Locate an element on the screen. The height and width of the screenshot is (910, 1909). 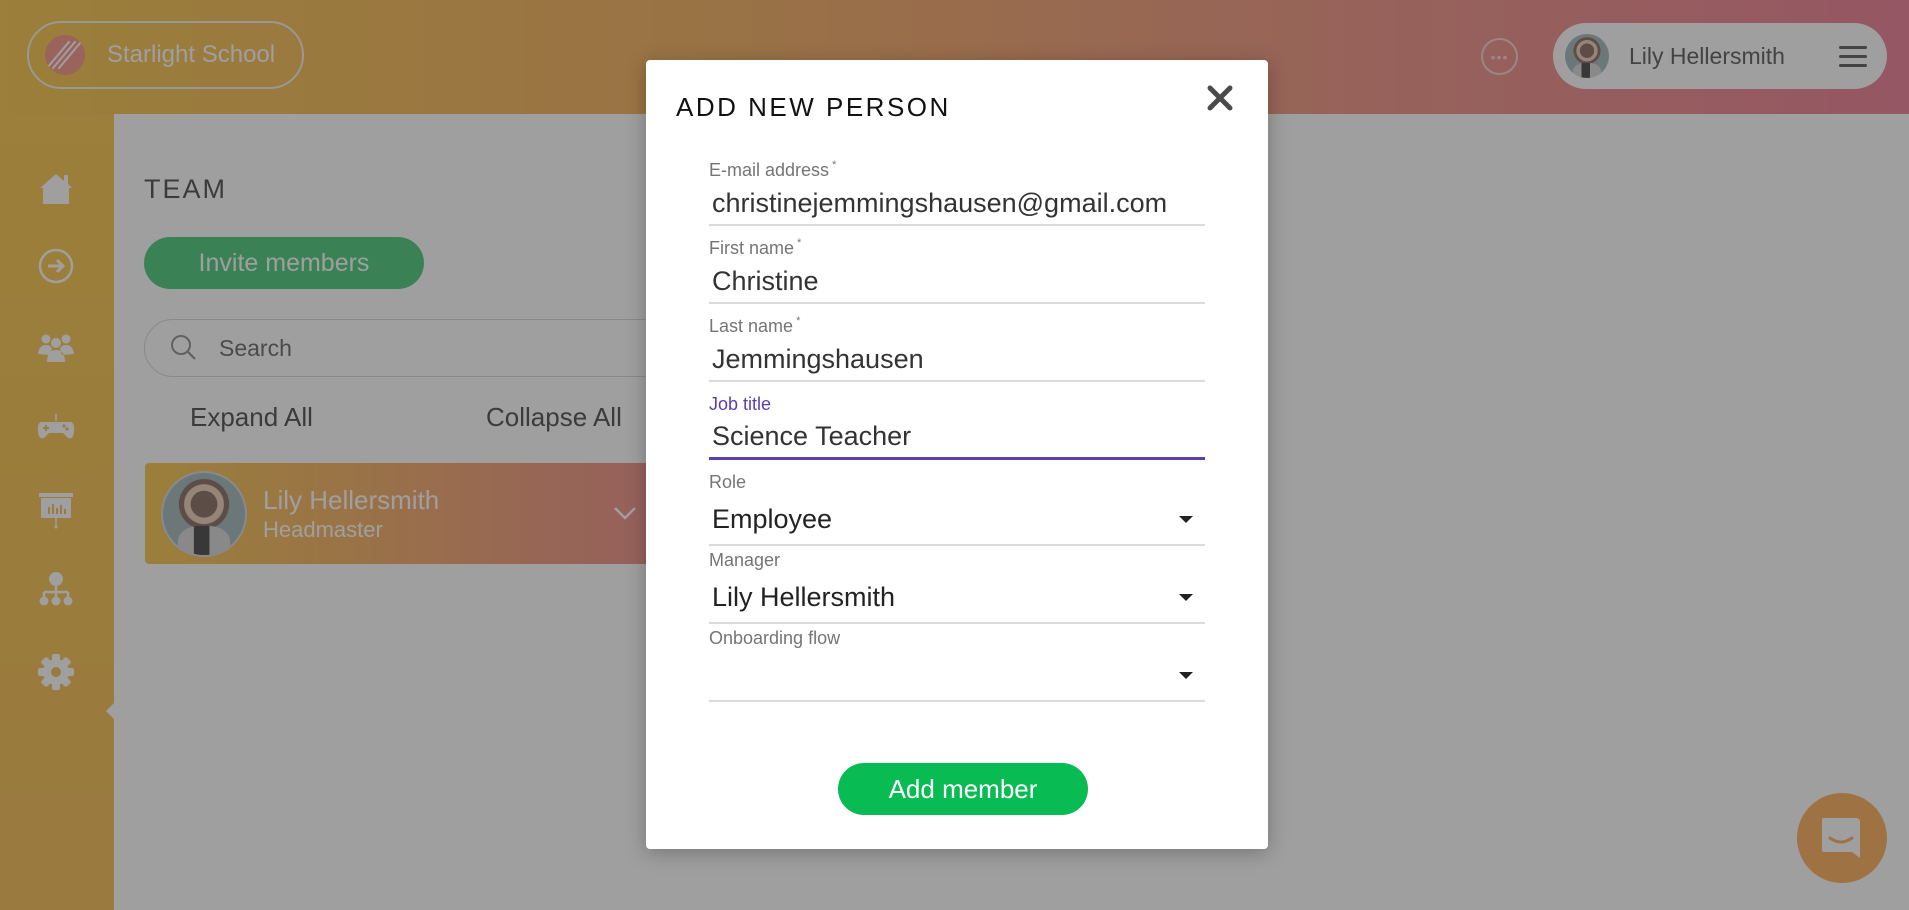
onboarding-flow-field: Onboarding flow is located at coordinates (957, 664).